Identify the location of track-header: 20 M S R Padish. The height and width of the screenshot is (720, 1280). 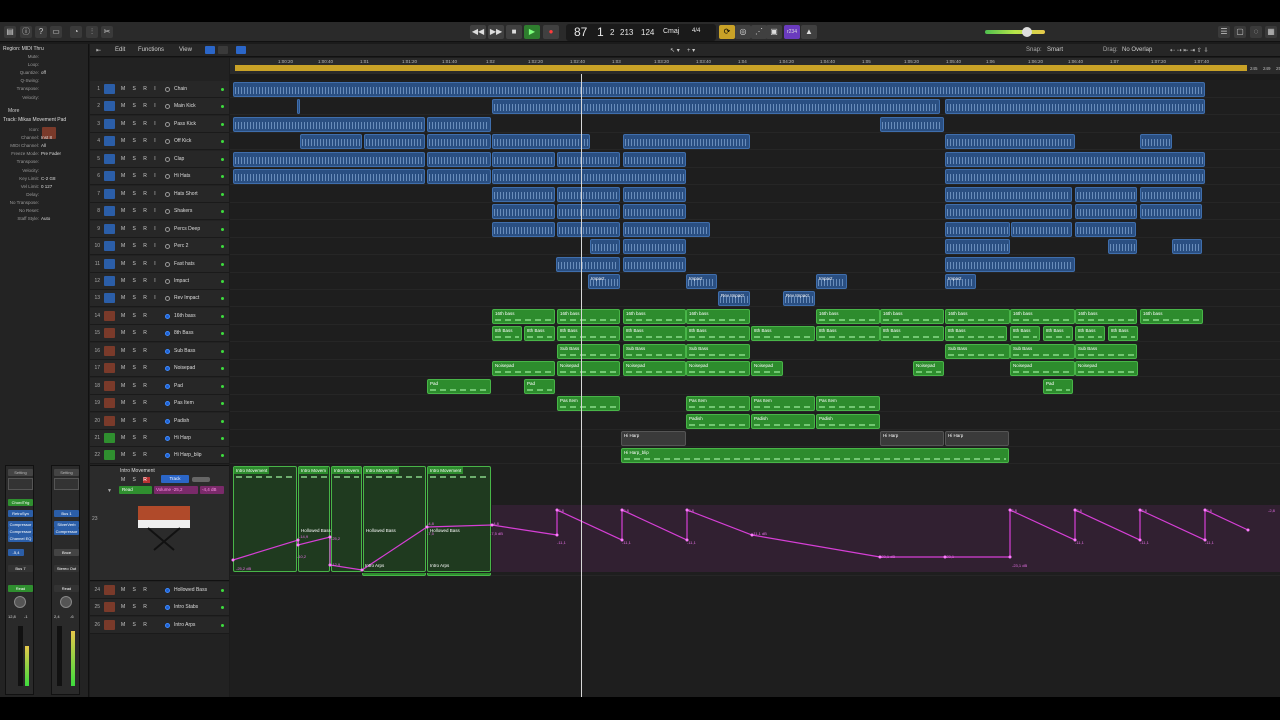
(159, 421).